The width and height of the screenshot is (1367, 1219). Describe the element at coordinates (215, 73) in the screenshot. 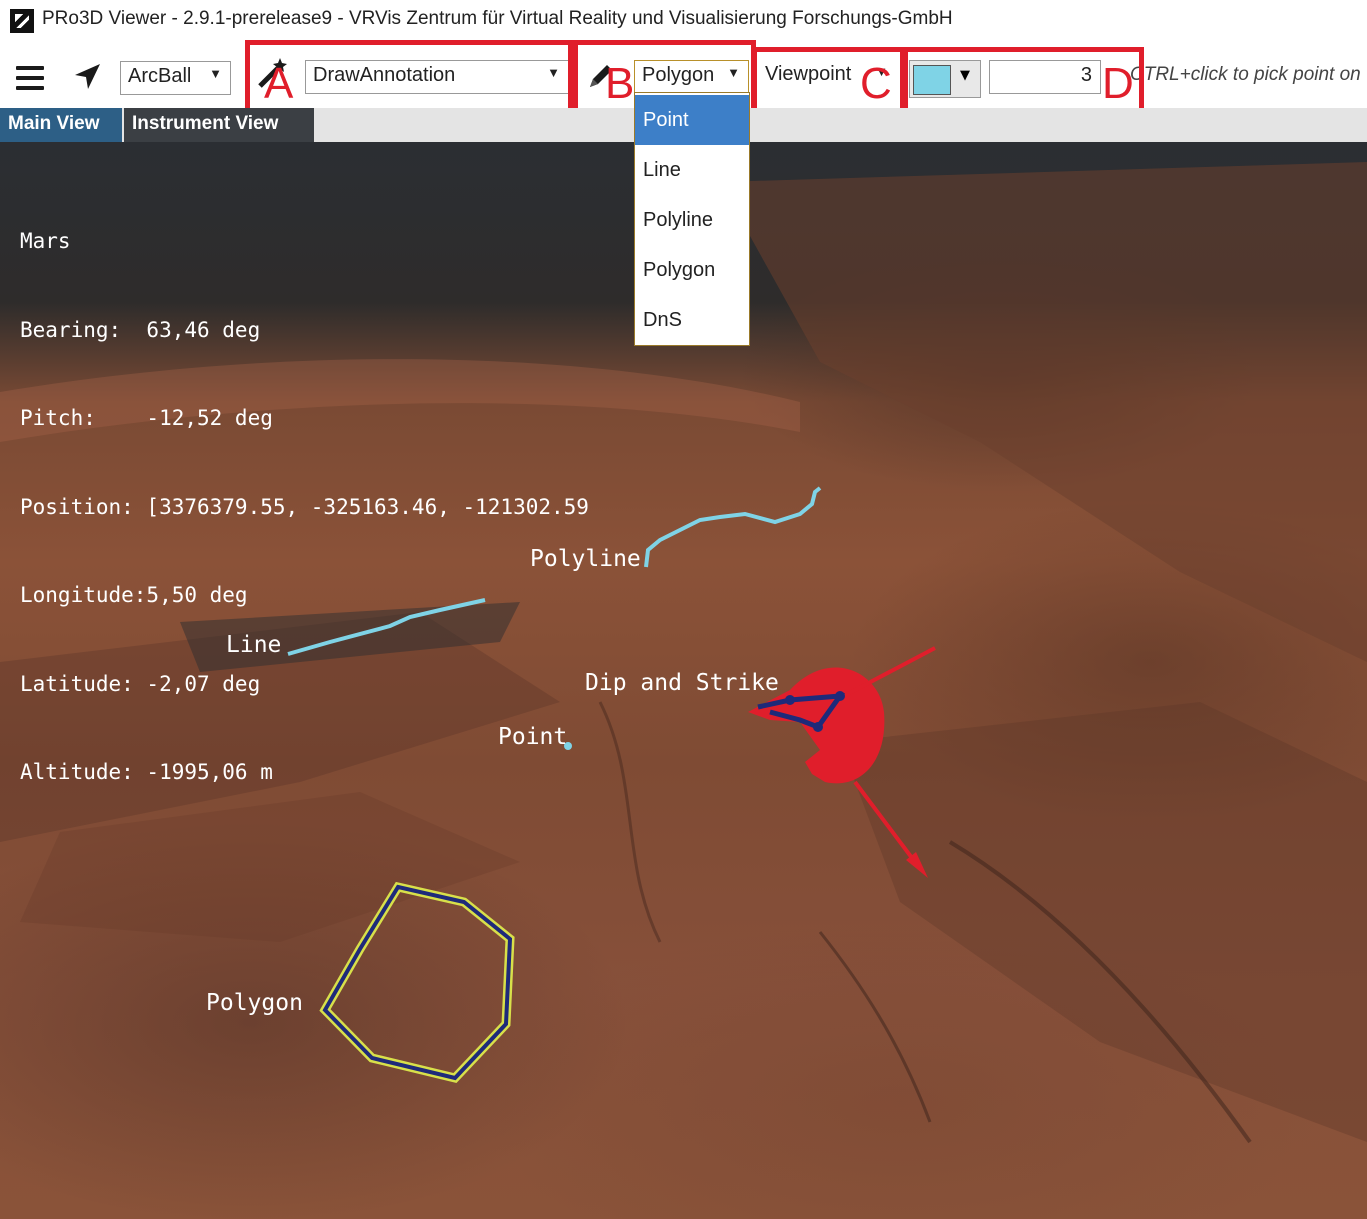

I see `chevron-down-icon: ▼` at that location.